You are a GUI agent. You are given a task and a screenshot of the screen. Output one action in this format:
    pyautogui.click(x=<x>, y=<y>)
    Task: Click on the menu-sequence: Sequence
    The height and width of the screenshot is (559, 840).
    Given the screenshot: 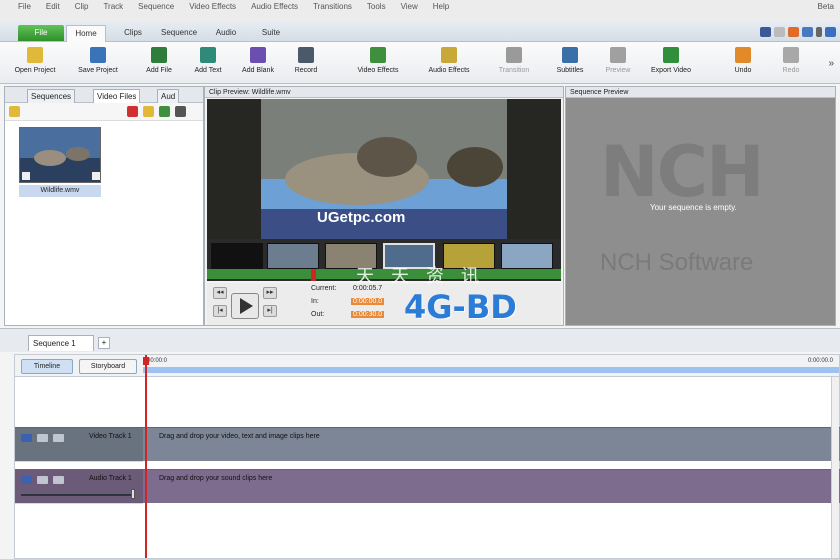 What is the action you would take?
    pyautogui.click(x=156, y=6)
    